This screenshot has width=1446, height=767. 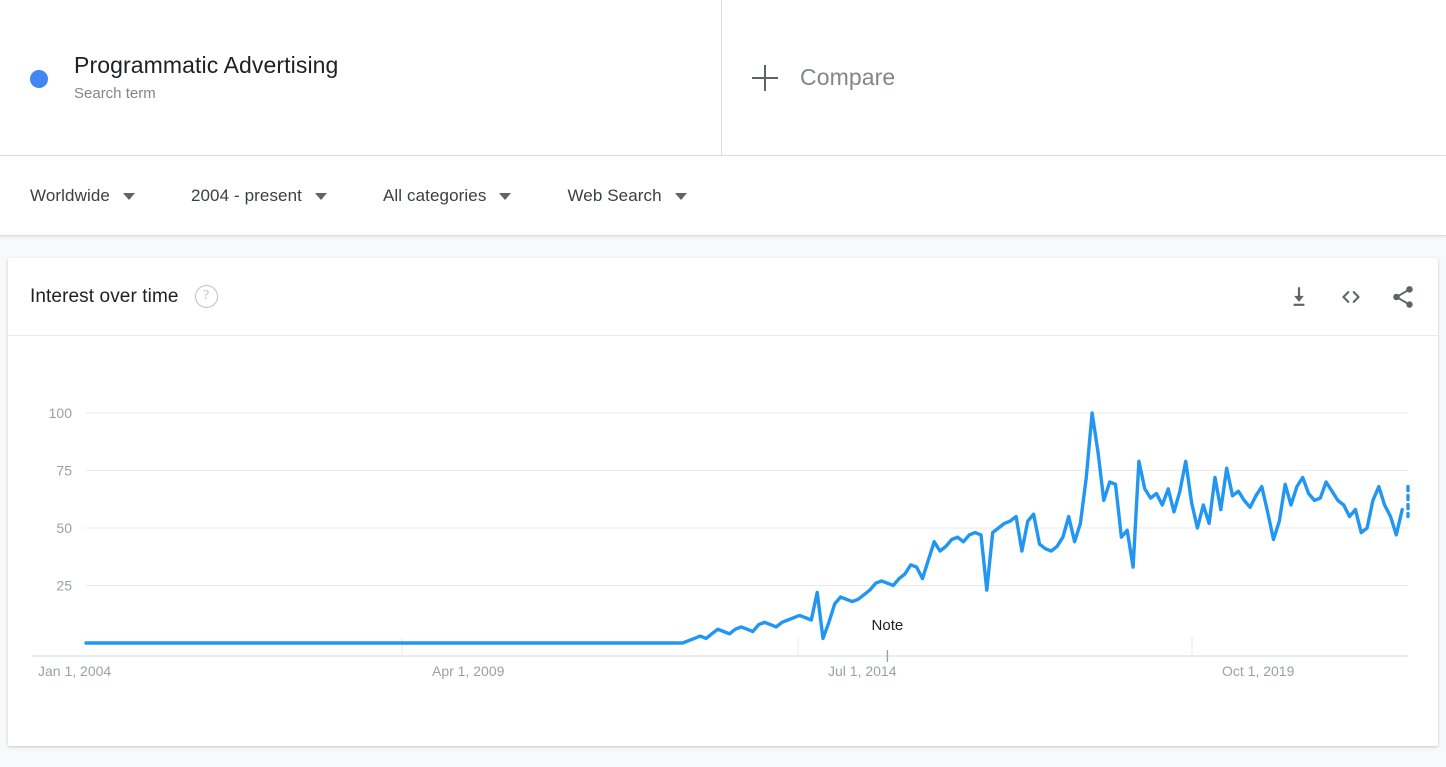 What do you see at coordinates (888, 625) in the screenshot?
I see `note-annotation-label: Note` at bounding box center [888, 625].